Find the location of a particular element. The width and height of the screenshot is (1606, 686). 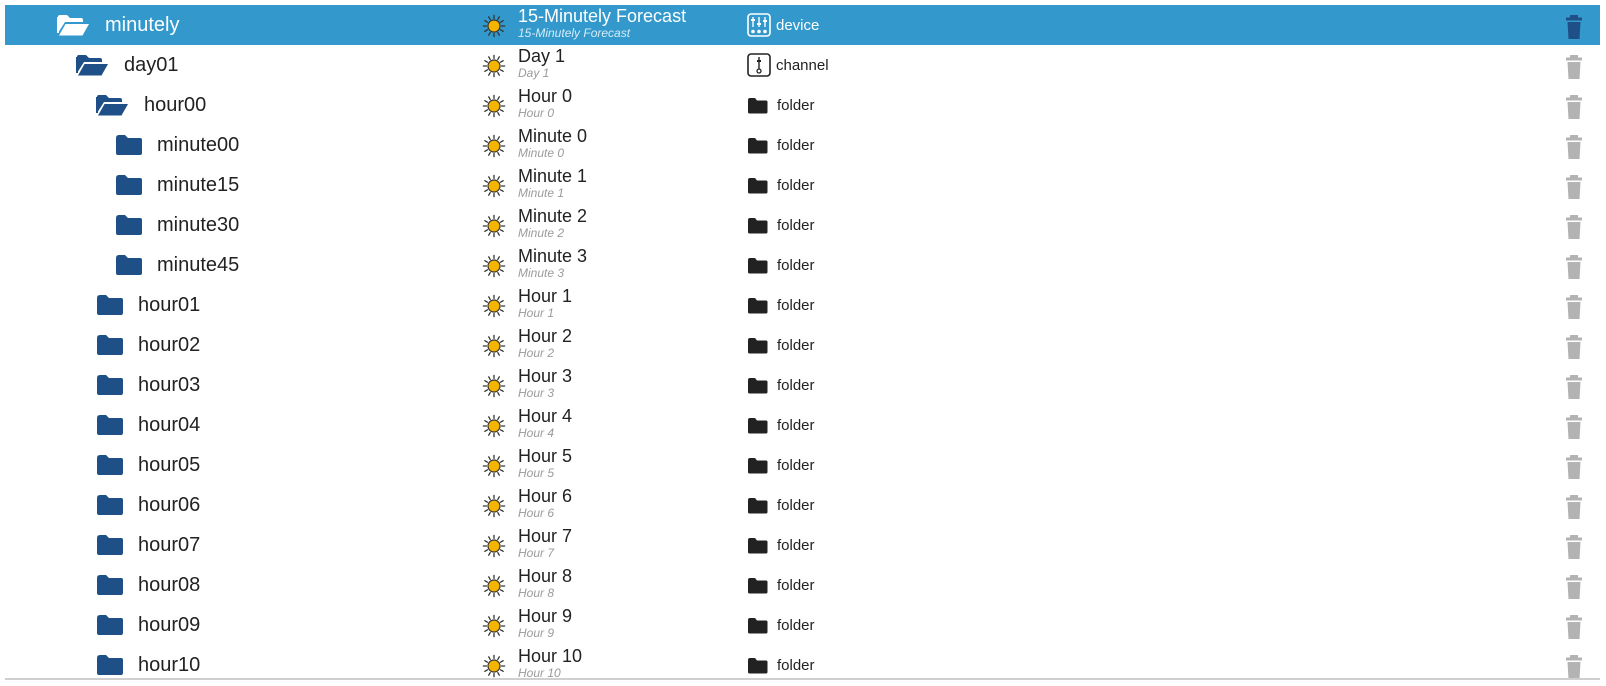

name-cell: minute30 is located at coordinates (177, 225).